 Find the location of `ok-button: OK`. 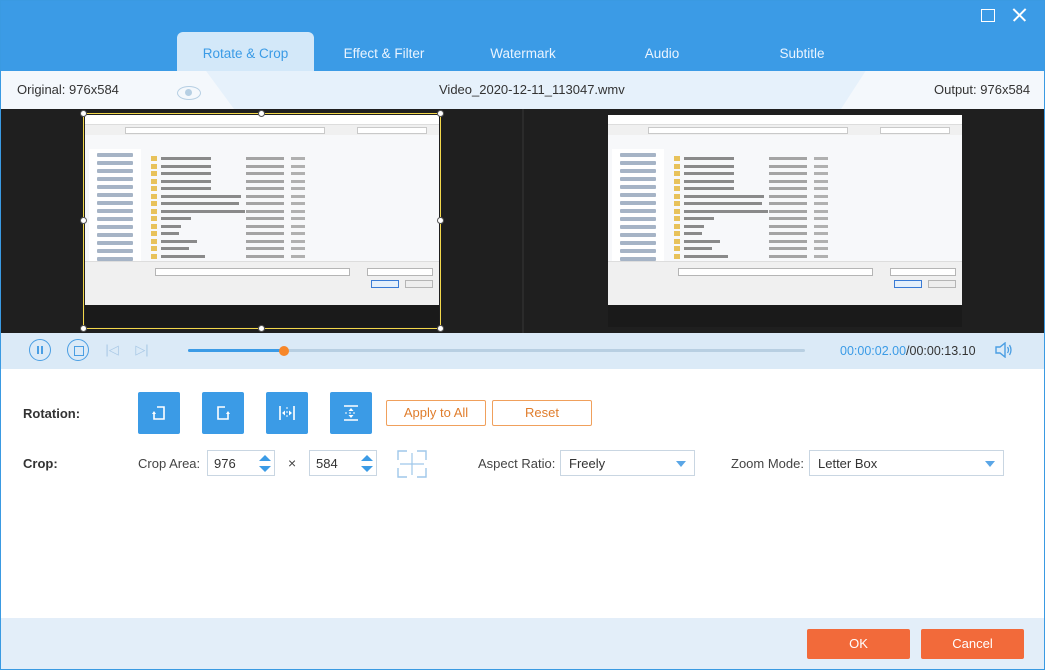

ok-button: OK is located at coordinates (858, 644).